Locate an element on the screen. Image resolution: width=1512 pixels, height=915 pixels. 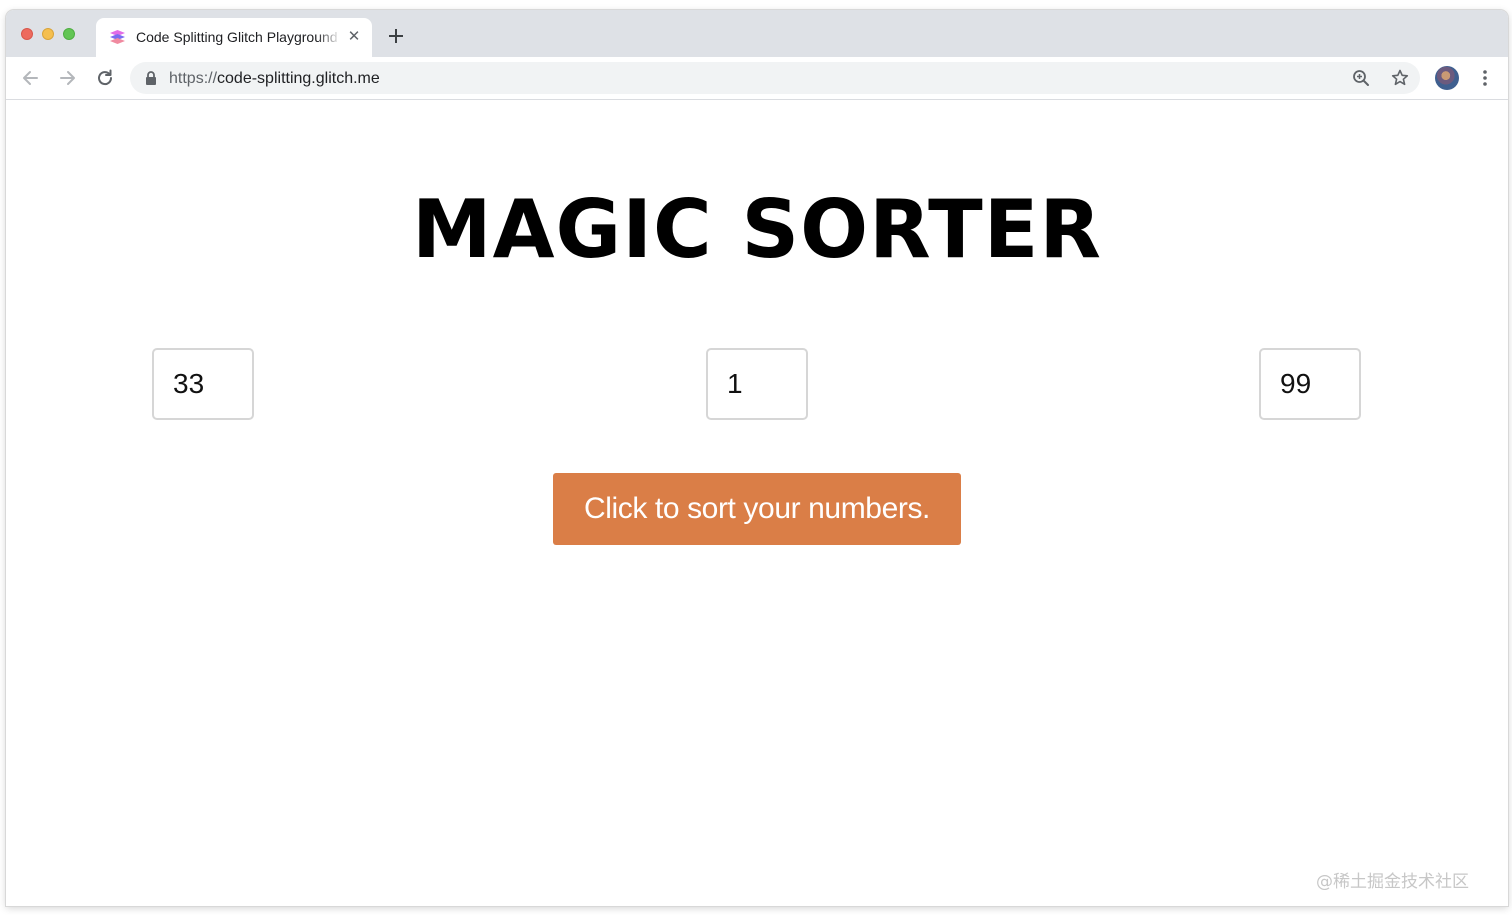
profile-avatar is located at coordinates (1447, 78).